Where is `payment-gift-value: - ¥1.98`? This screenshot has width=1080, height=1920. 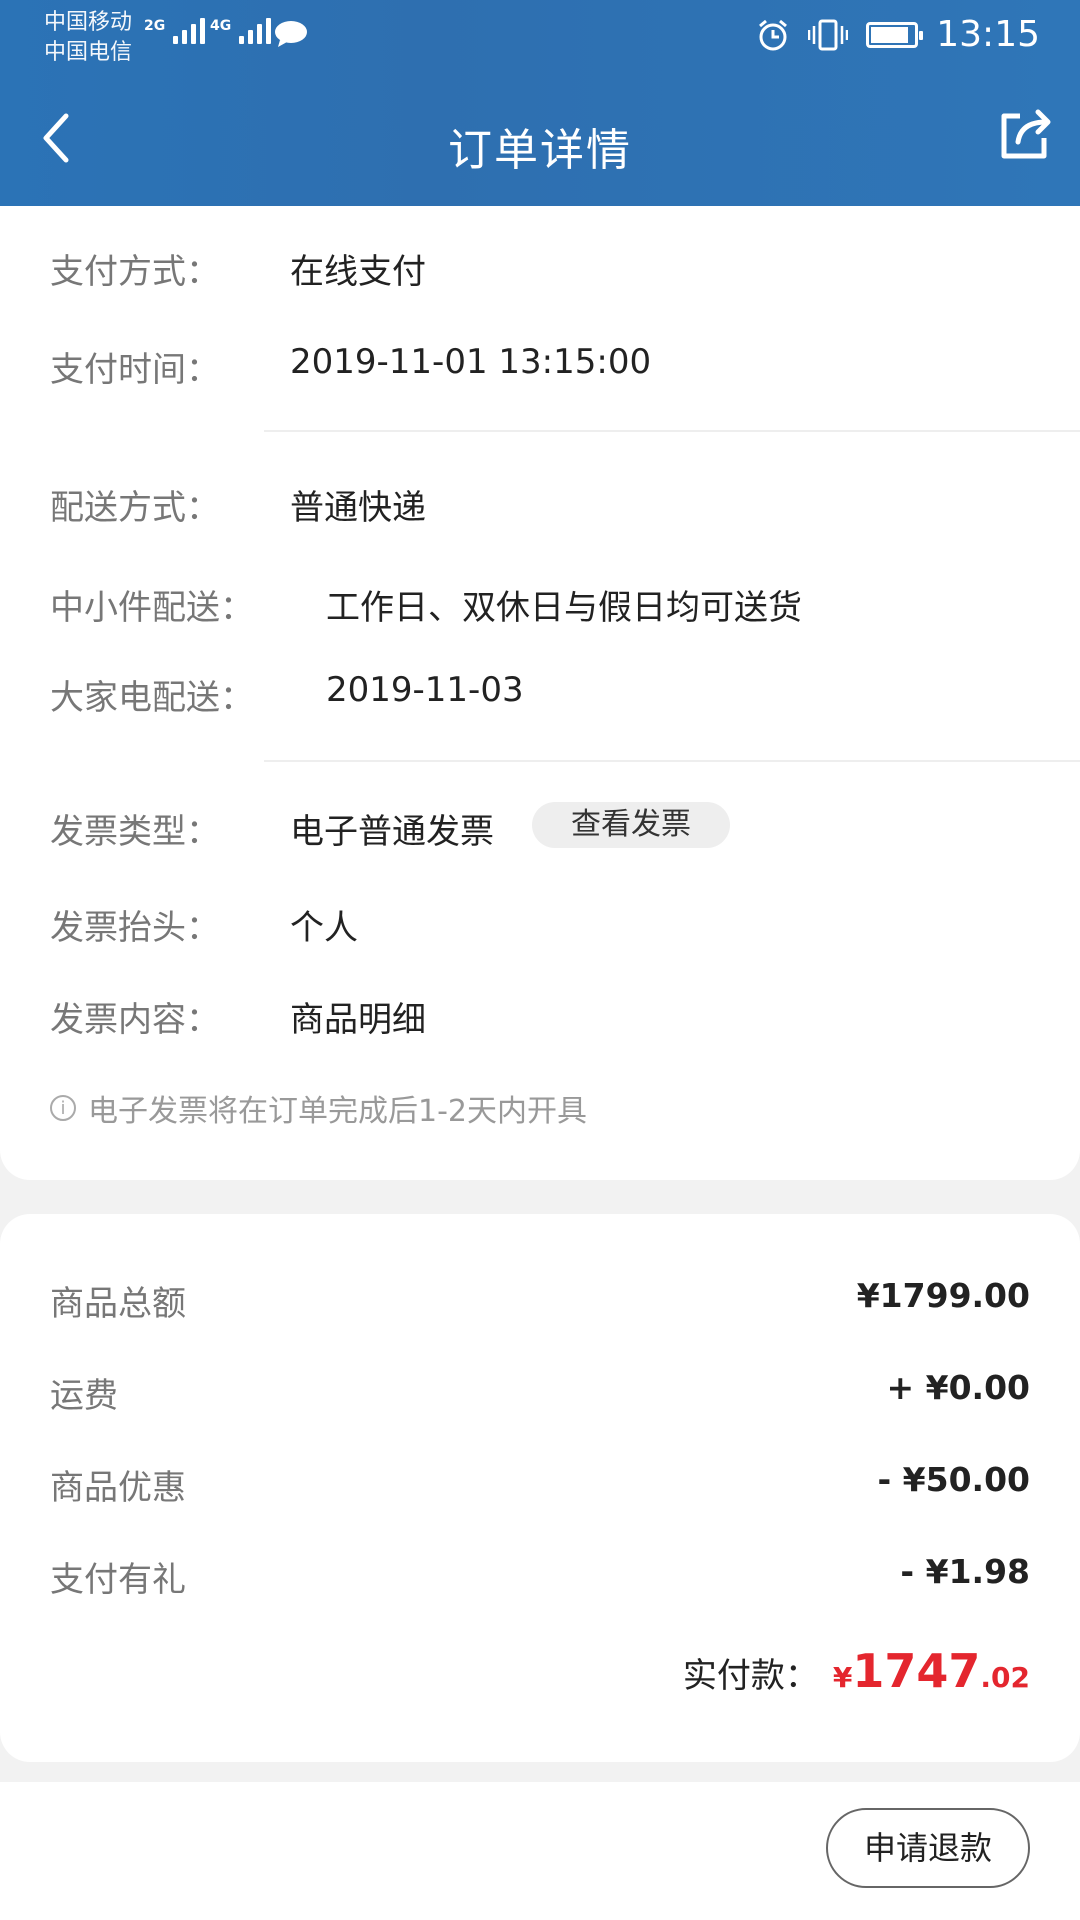 payment-gift-value: - ¥1.98 is located at coordinates (965, 1571).